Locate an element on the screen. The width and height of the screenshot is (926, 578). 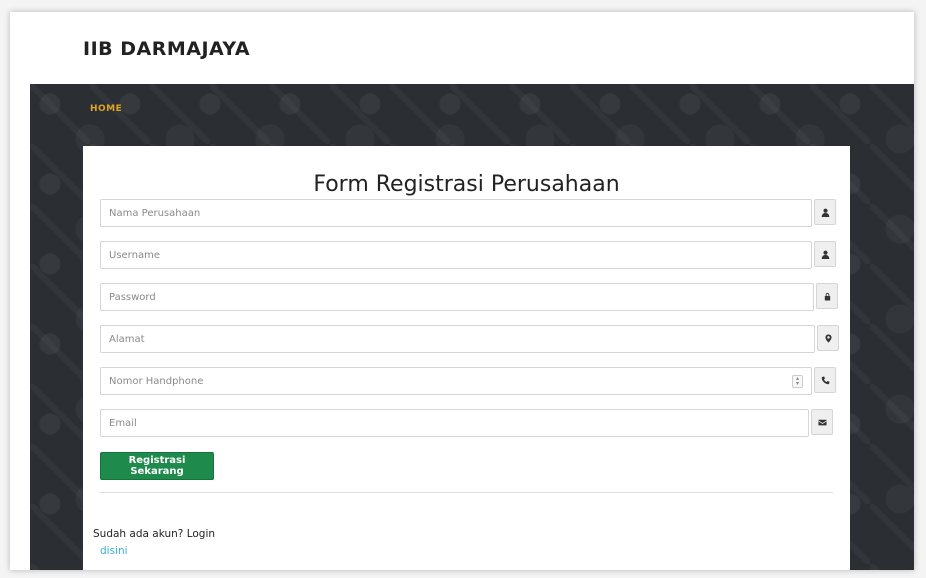
username-input is located at coordinates (456, 255).